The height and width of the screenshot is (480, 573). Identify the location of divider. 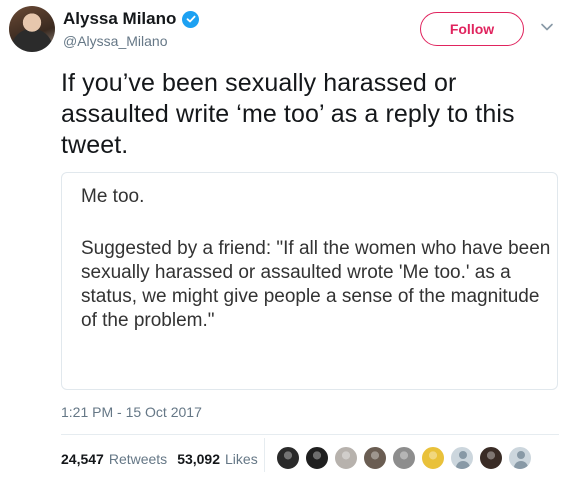
(310, 434).